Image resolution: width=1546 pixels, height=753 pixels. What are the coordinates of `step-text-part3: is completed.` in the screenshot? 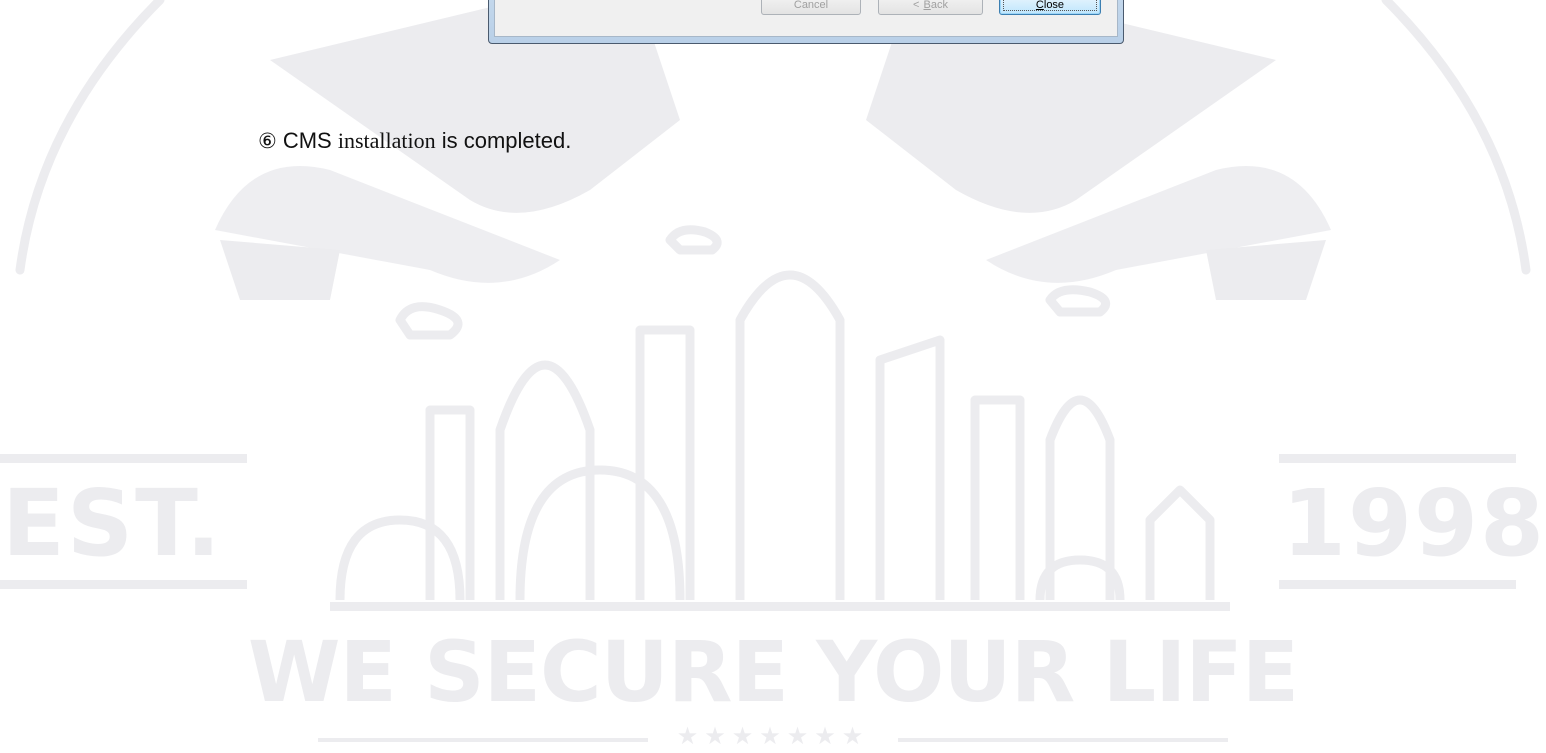 It's located at (503, 140).